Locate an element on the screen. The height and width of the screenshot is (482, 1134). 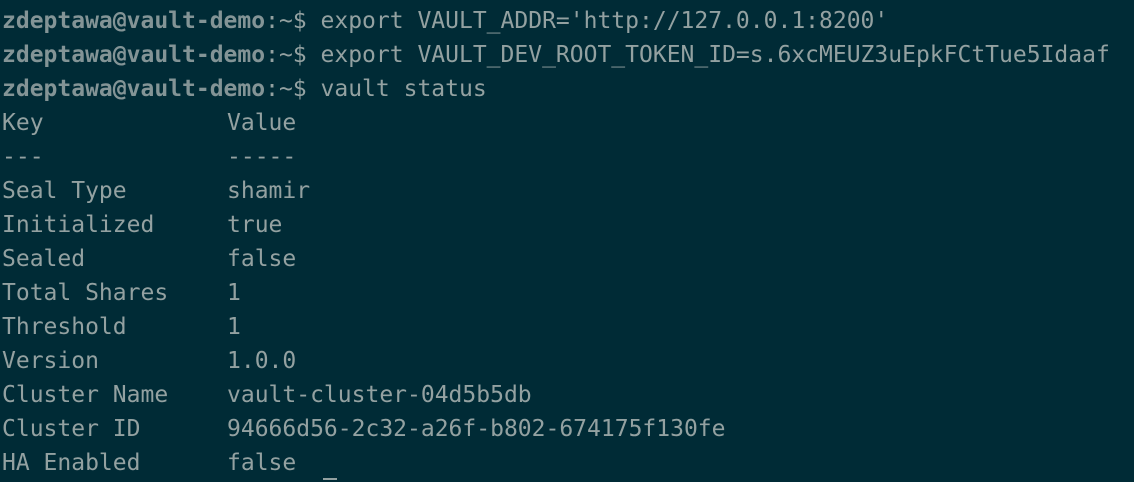
row-key: Cluster Name is located at coordinates (85, 395).